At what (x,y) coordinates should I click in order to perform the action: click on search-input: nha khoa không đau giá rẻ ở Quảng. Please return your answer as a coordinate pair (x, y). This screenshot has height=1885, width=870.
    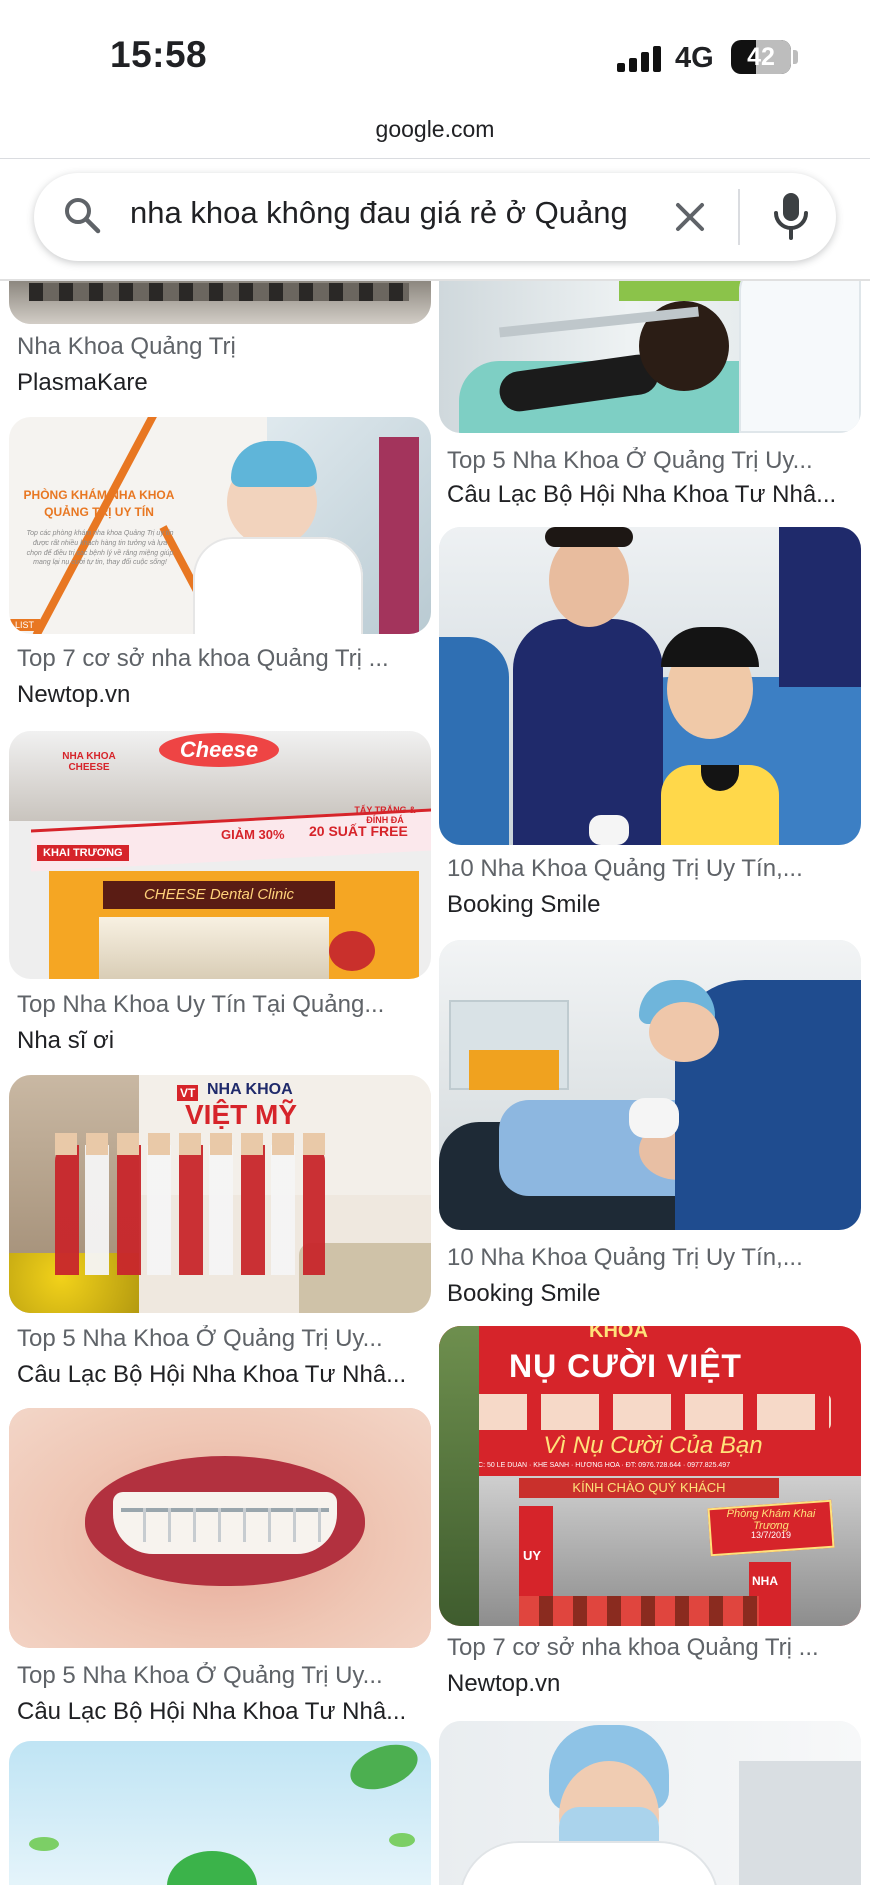
    Looking at the image, I should click on (402, 213).